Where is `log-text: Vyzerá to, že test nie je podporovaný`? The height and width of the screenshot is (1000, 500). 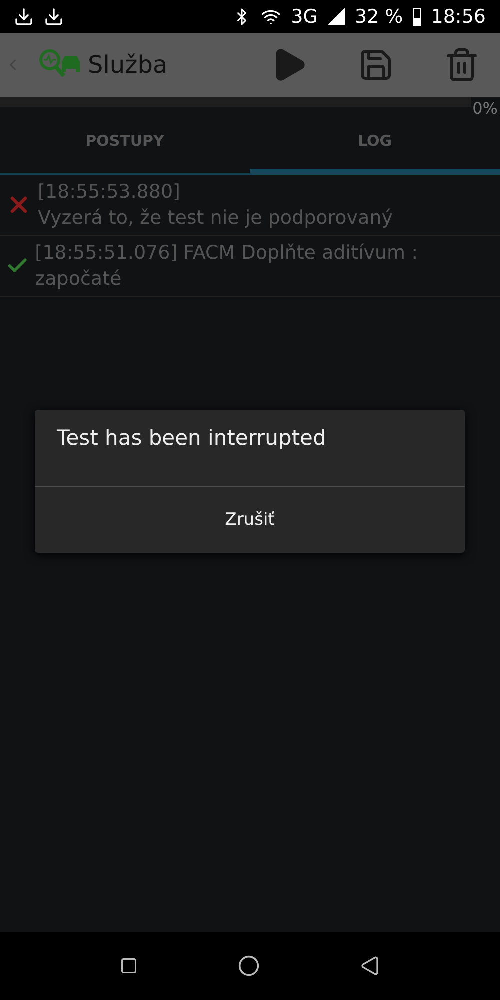
log-text: Vyzerá to, že test nie je podporovaný is located at coordinates (215, 218).